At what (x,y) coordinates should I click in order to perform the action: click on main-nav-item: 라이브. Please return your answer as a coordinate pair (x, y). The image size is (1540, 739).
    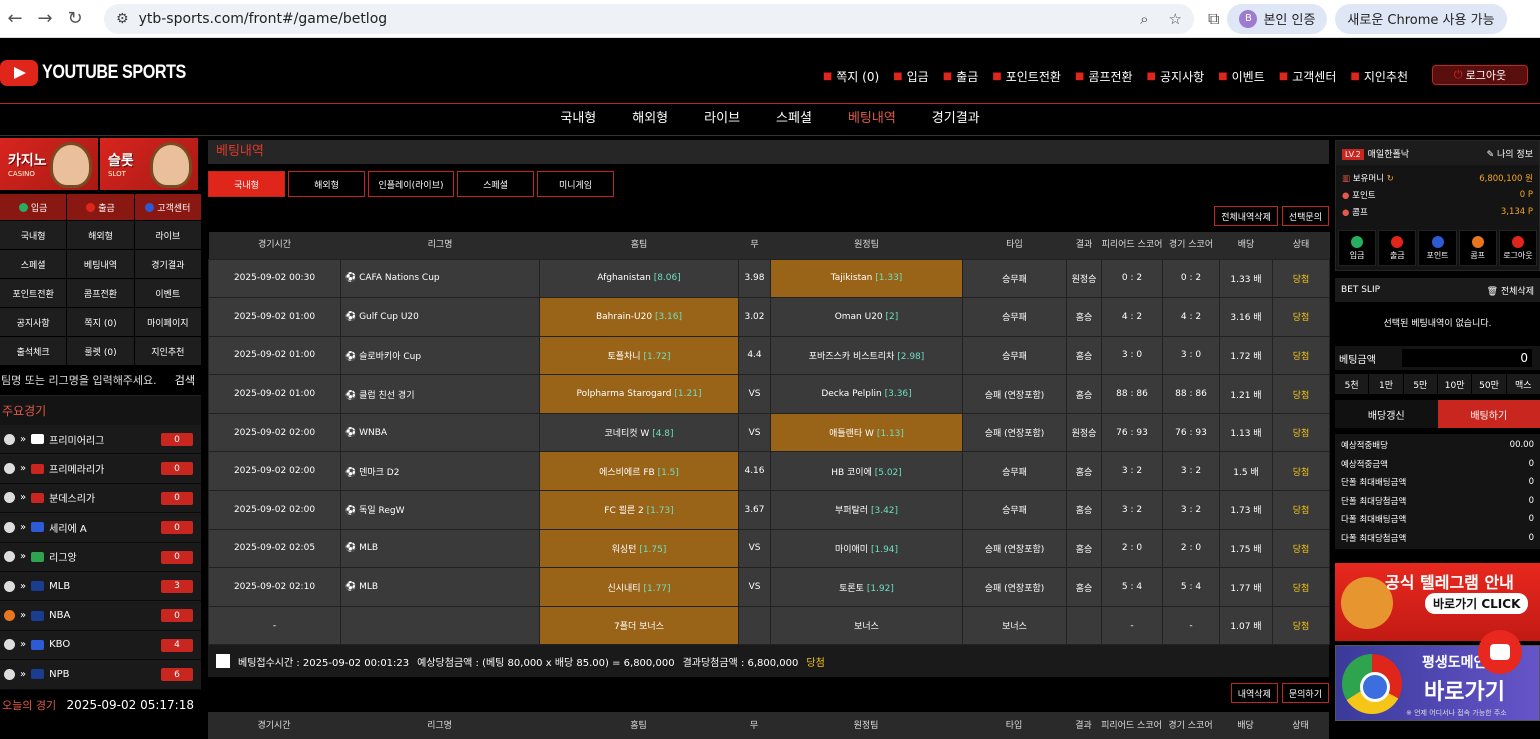
    Looking at the image, I should click on (722, 119).